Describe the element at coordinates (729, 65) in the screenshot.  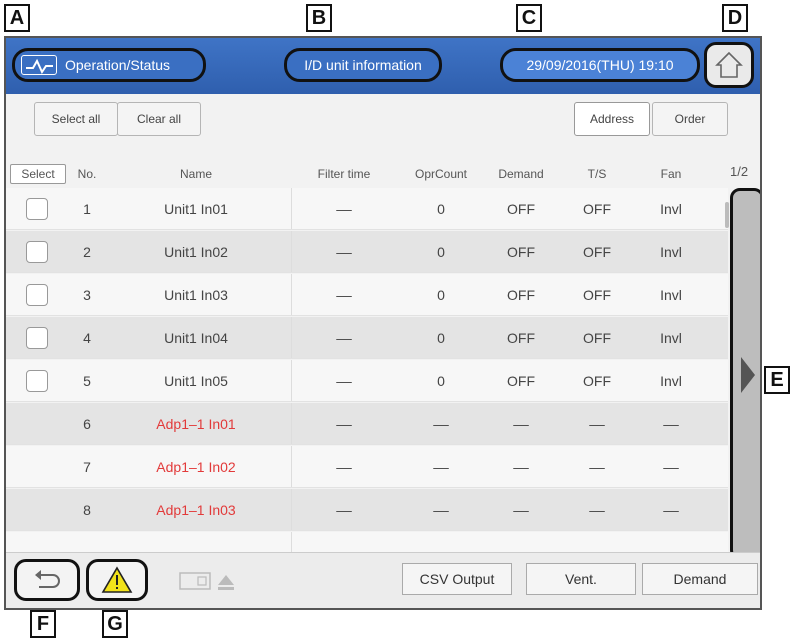
I see `home-button` at that location.